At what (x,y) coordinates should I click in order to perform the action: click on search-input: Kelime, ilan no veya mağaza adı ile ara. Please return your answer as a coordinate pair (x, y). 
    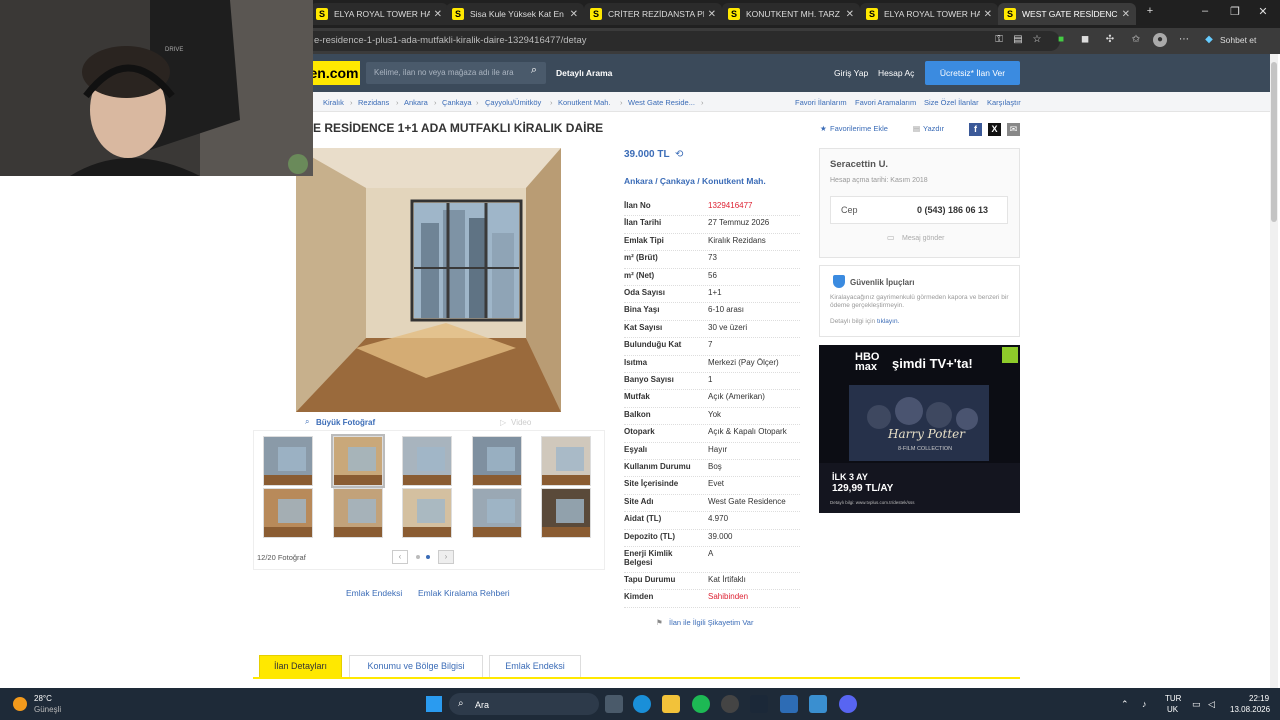
    Looking at the image, I should click on (456, 73).